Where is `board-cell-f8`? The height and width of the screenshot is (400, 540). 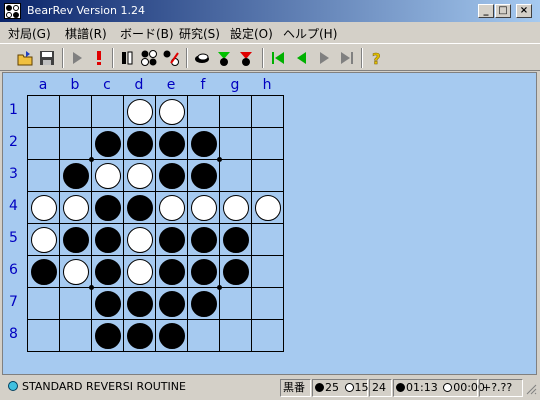
board-cell-f8 is located at coordinates (204, 336).